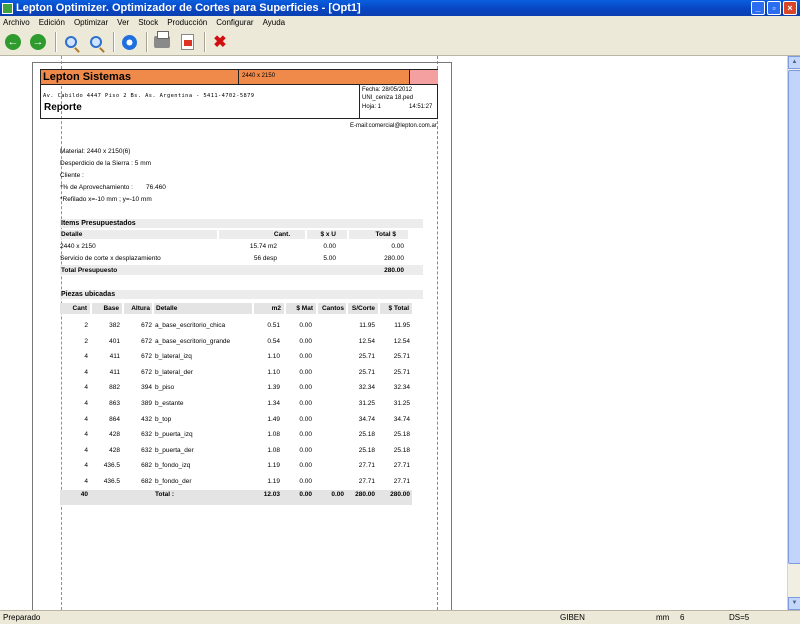 The height and width of the screenshot is (624, 800). What do you see at coordinates (129, 42) in the screenshot?
I see `settings-button` at bounding box center [129, 42].